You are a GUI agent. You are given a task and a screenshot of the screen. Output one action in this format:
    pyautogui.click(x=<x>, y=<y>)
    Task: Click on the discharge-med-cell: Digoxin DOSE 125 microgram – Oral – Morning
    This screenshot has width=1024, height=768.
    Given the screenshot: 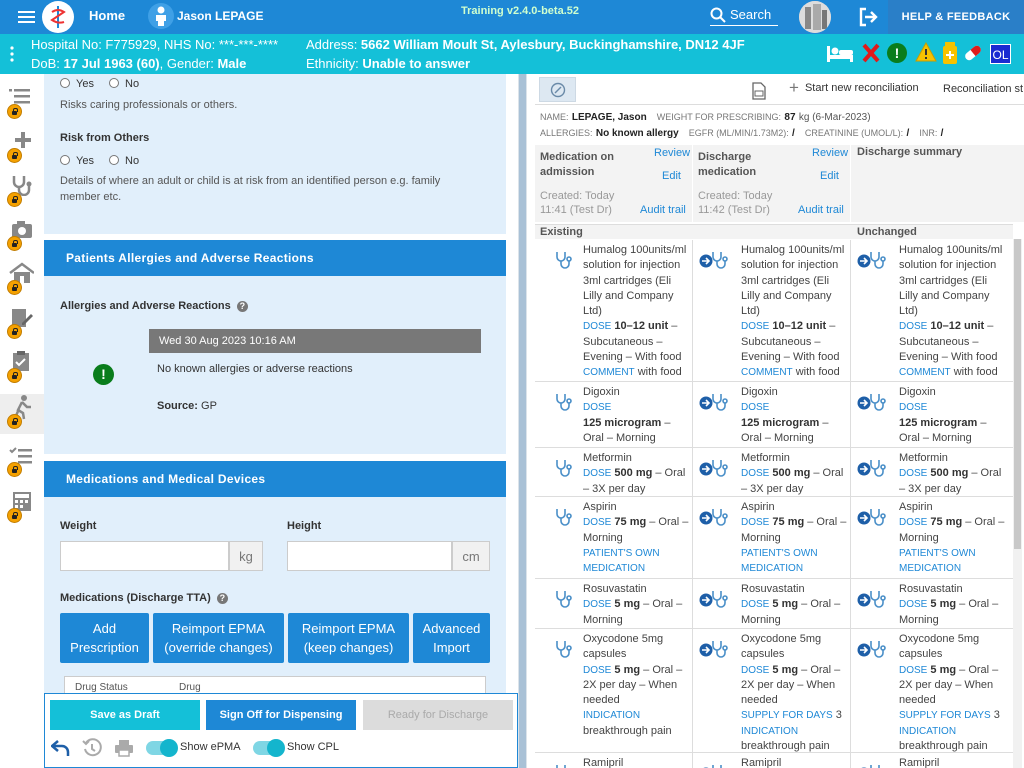 What is the action you would take?
    pyautogui.click(x=772, y=414)
    